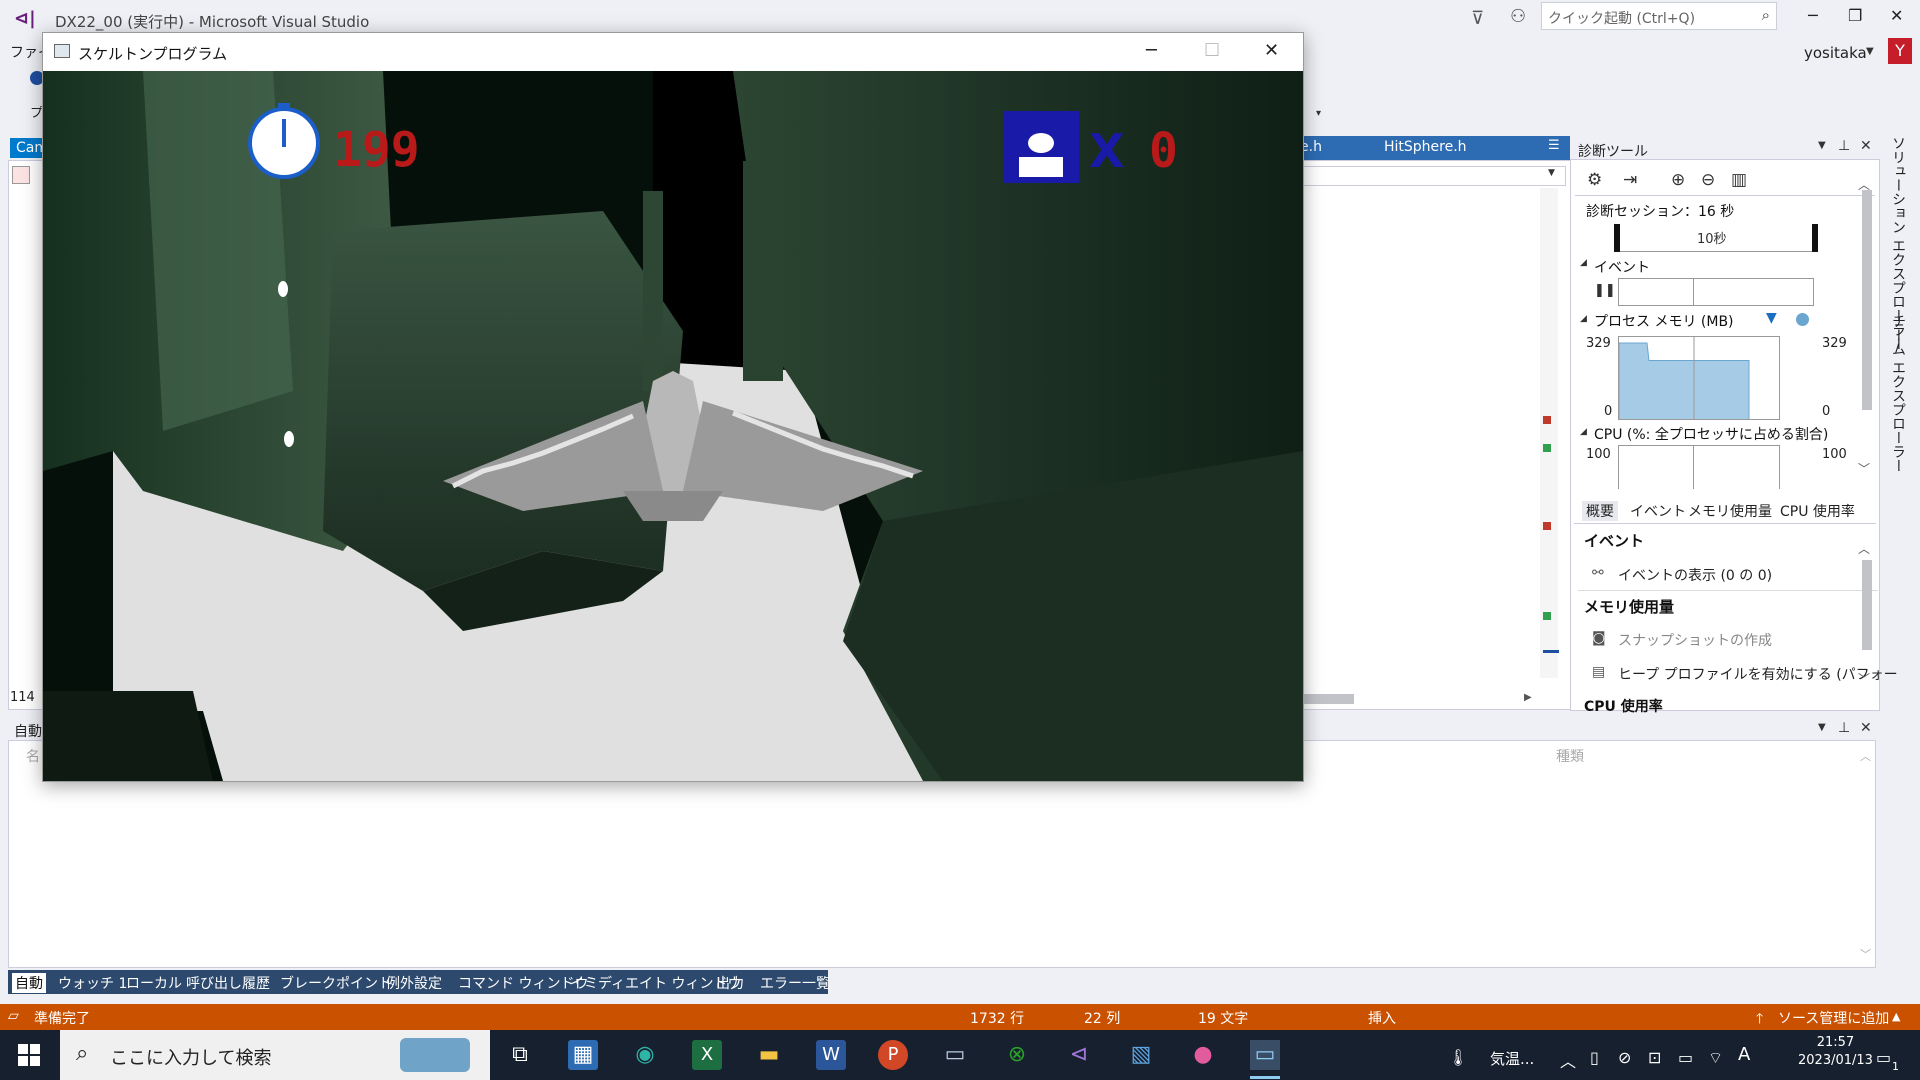 This screenshot has height=1080, width=1920. What do you see at coordinates (1744, 1054) in the screenshot?
I see `ime-icon: A` at bounding box center [1744, 1054].